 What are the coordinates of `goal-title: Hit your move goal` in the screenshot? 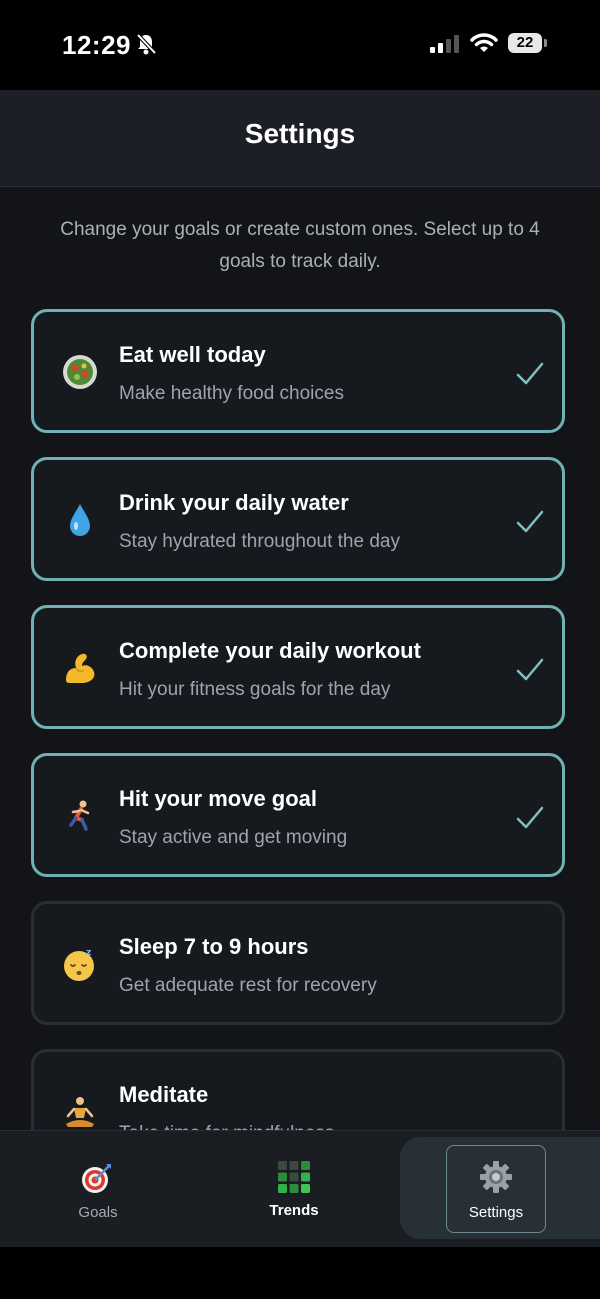 It's located at (218, 798).